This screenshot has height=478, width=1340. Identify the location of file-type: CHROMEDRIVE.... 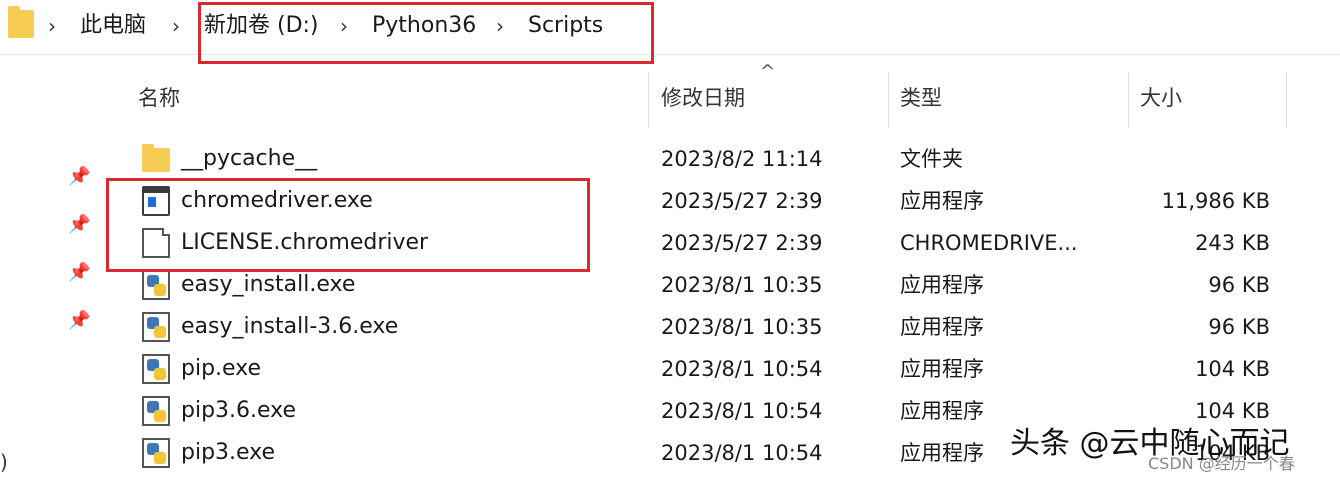
(989, 243).